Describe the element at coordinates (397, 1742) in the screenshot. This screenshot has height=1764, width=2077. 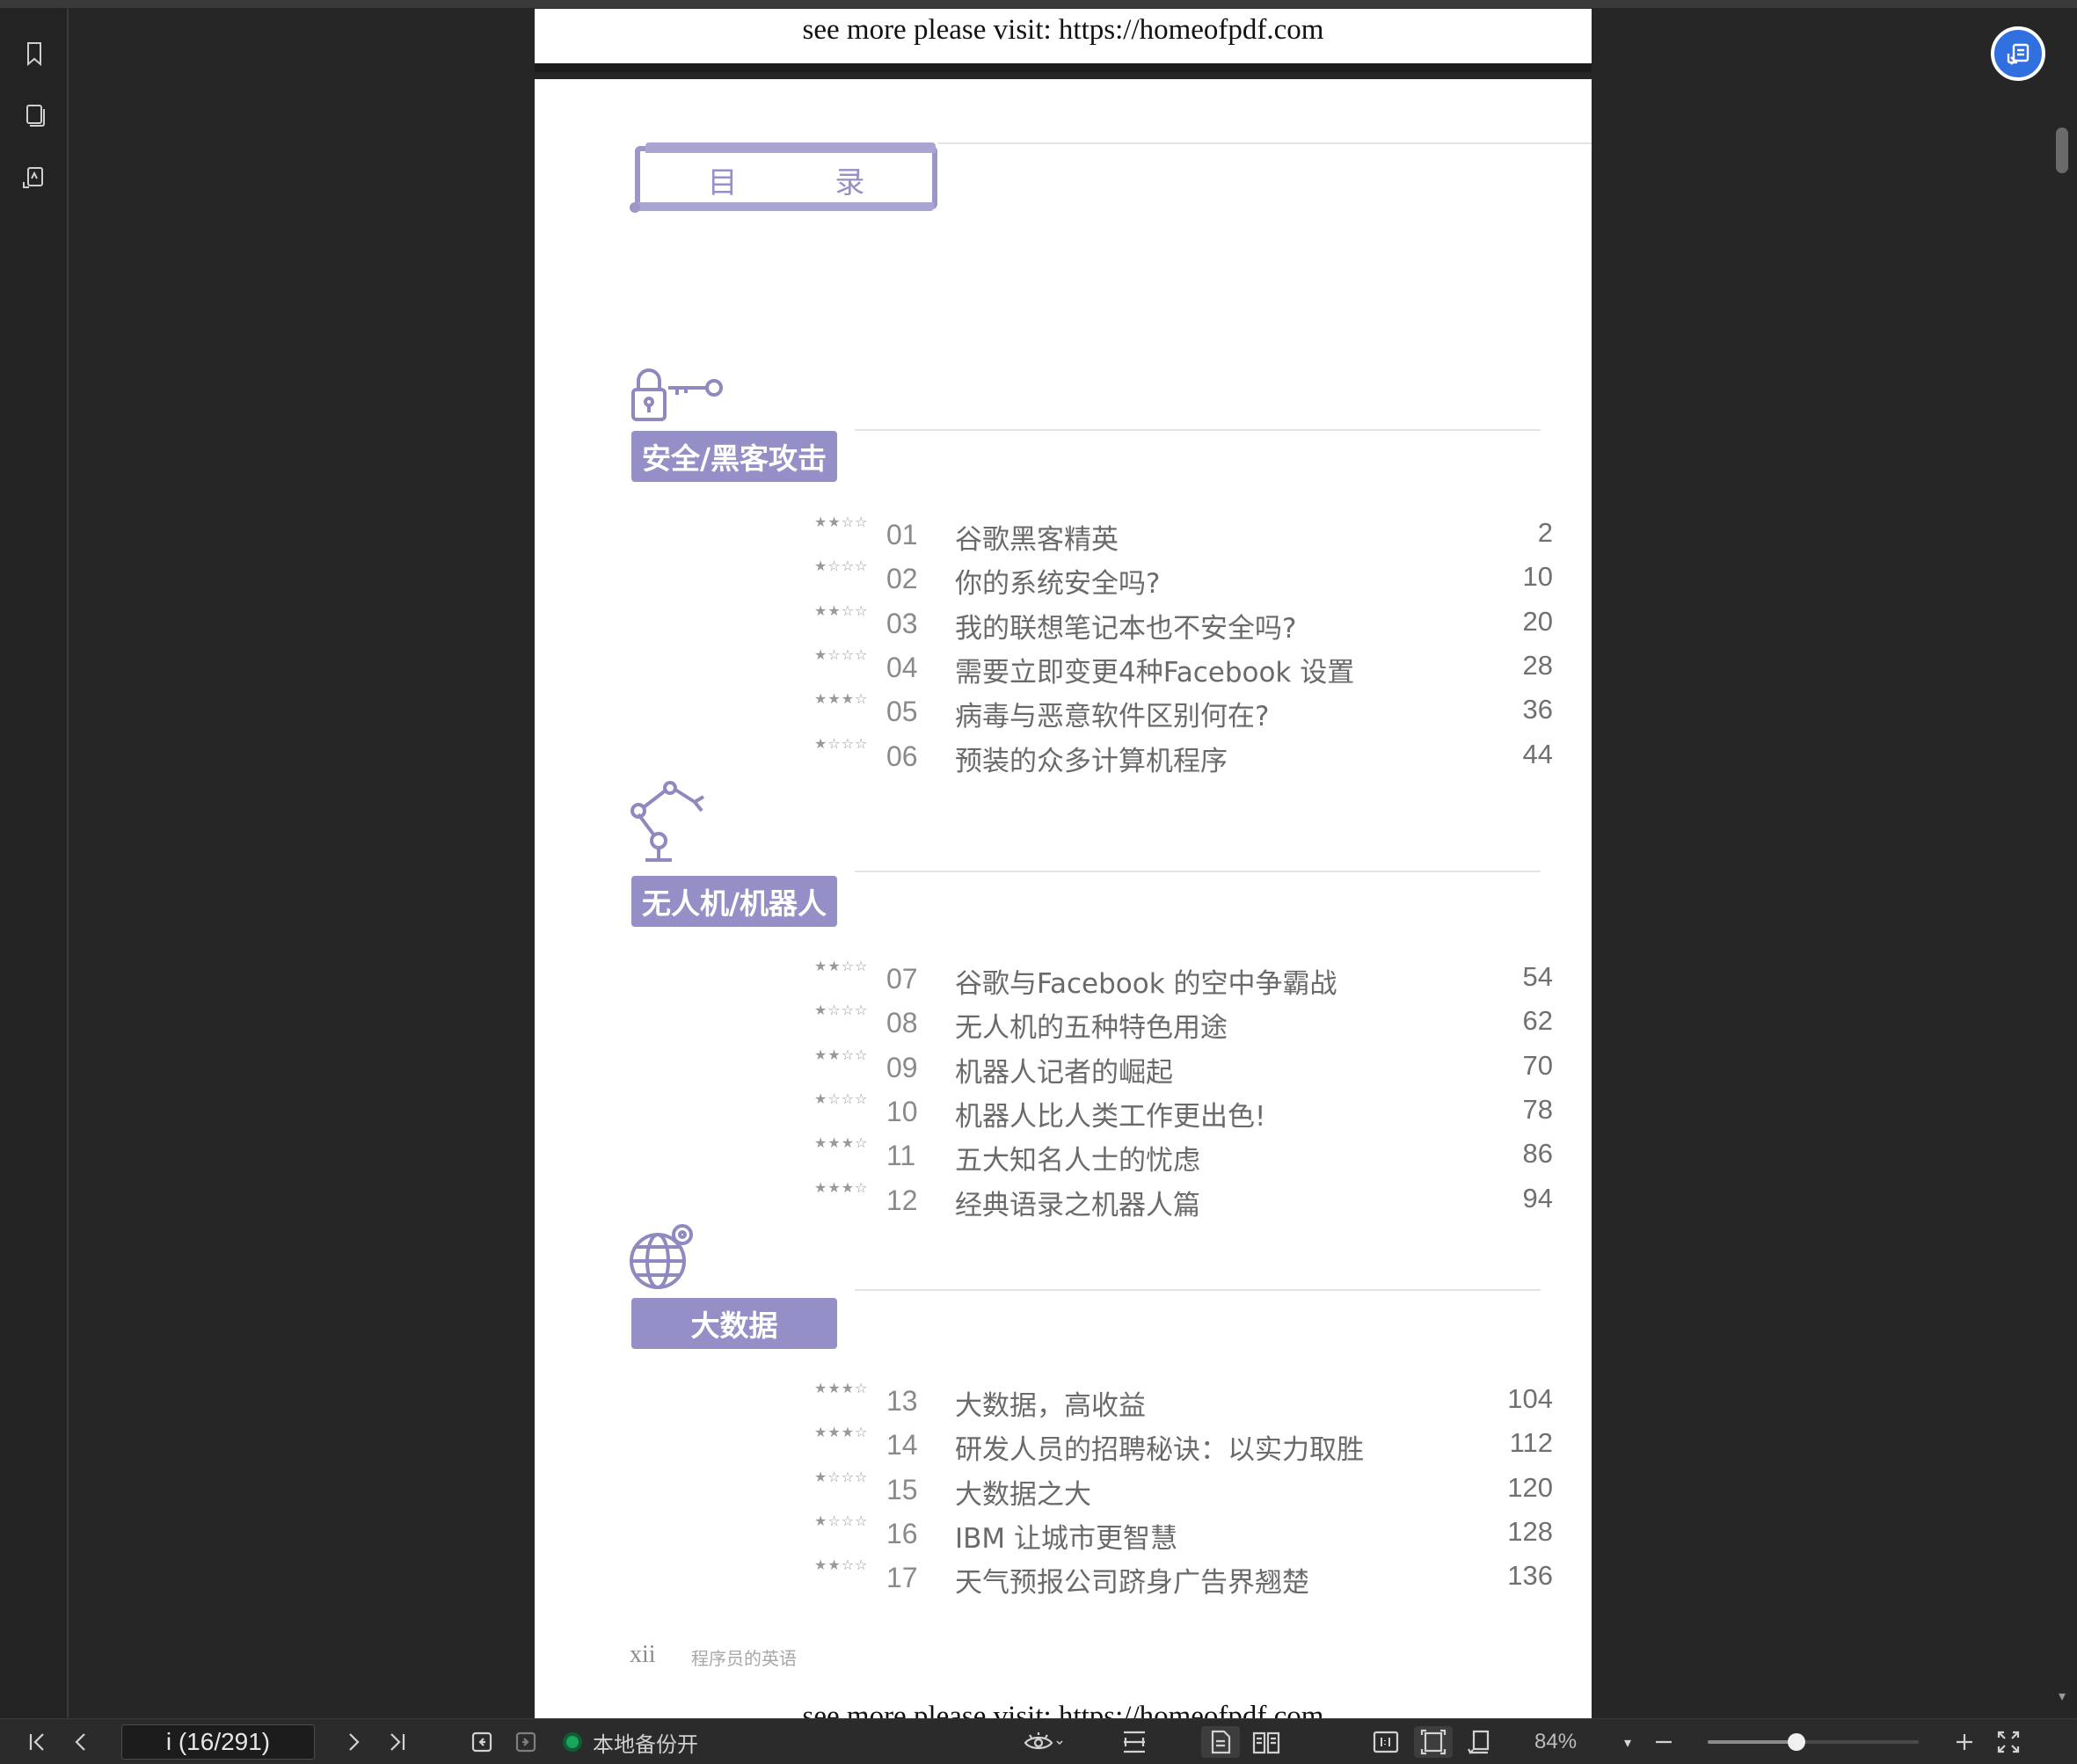
I see `last-page-button` at that location.